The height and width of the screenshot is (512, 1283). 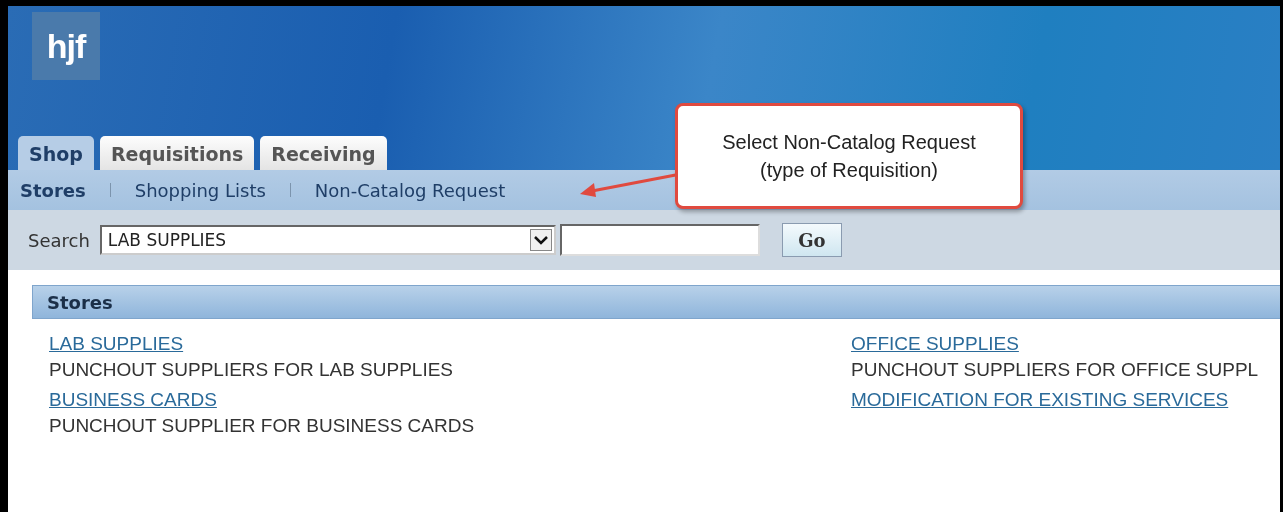 What do you see at coordinates (659, 240) in the screenshot?
I see `search-field` at bounding box center [659, 240].